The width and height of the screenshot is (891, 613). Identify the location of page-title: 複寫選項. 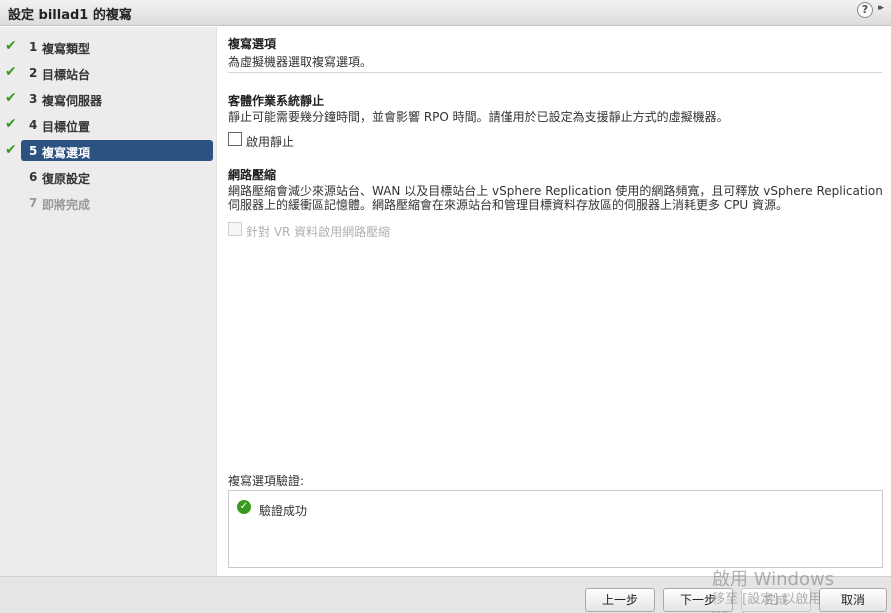
(252, 44).